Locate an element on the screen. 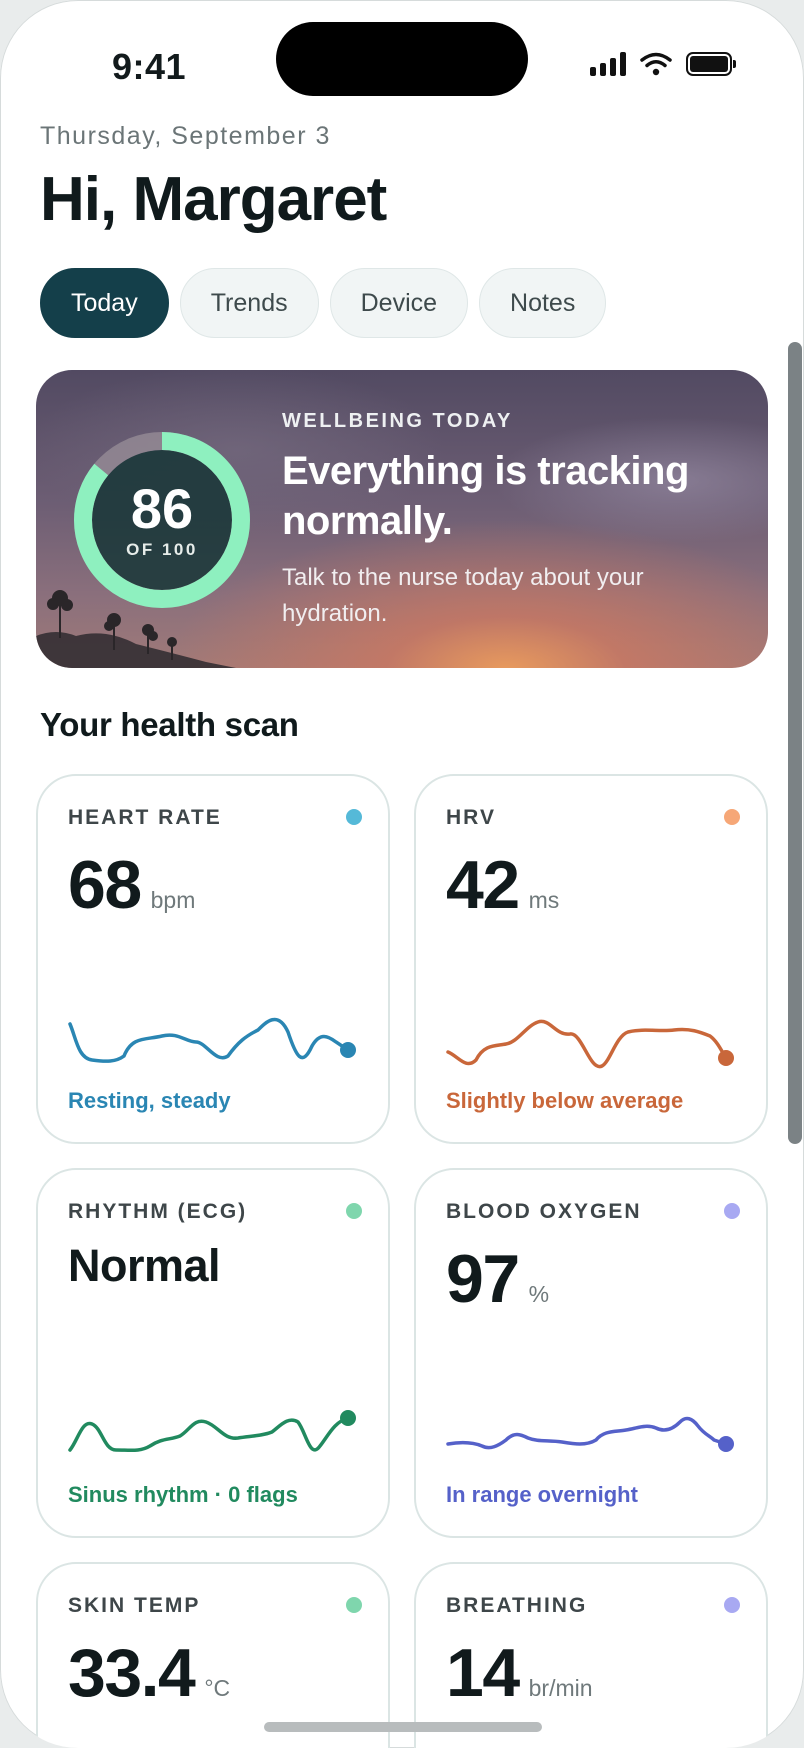 This screenshot has width=804, height=1748. card-label: BLOOD OXYGEN is located at coordinates (544, 1211).